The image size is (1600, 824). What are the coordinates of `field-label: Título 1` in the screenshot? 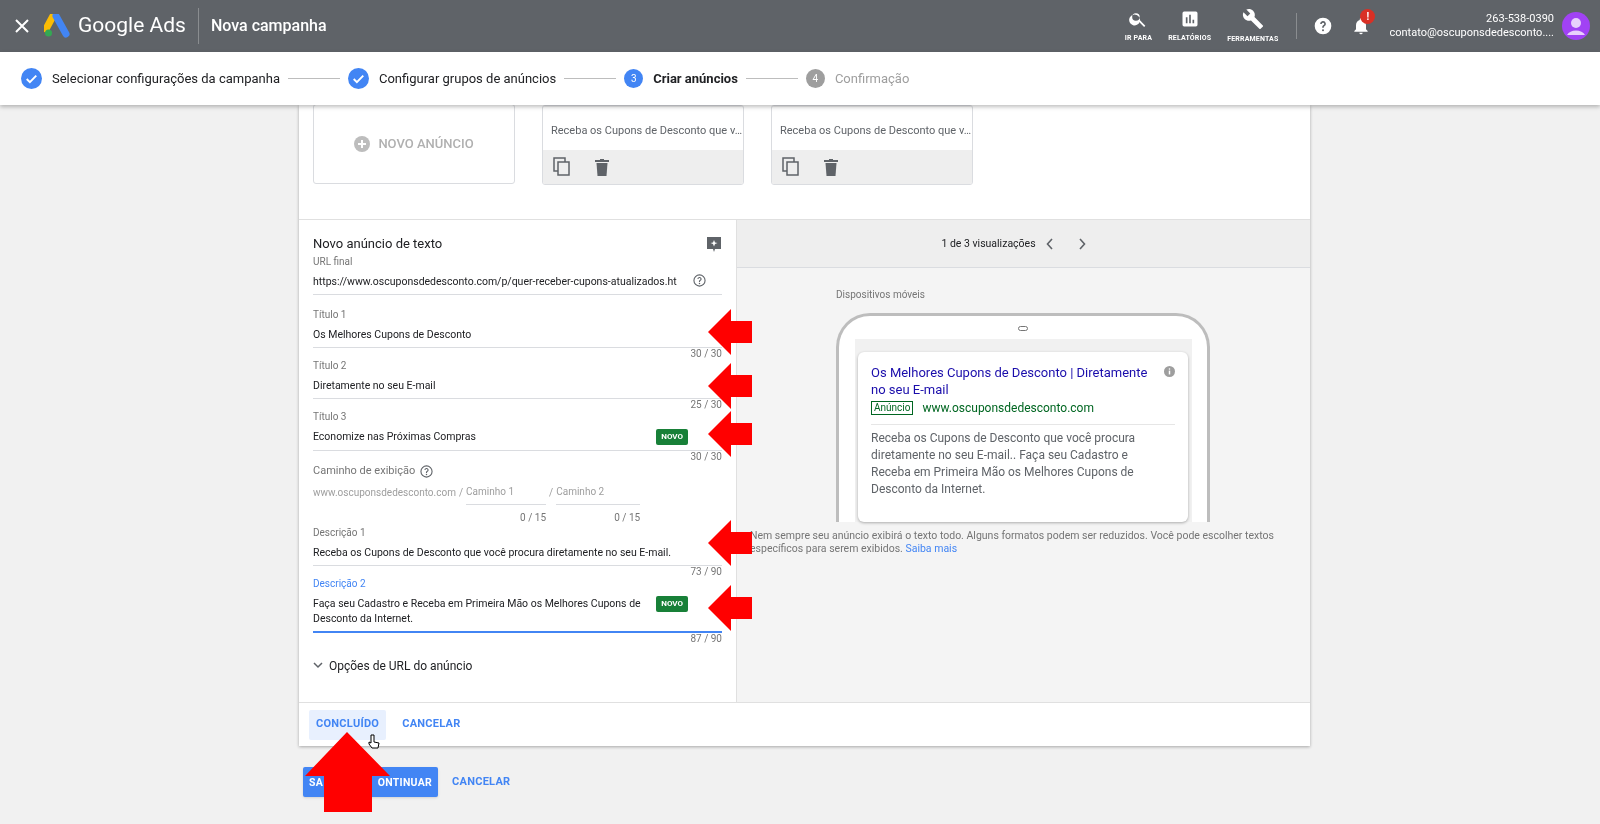 It's located at (330, 315).